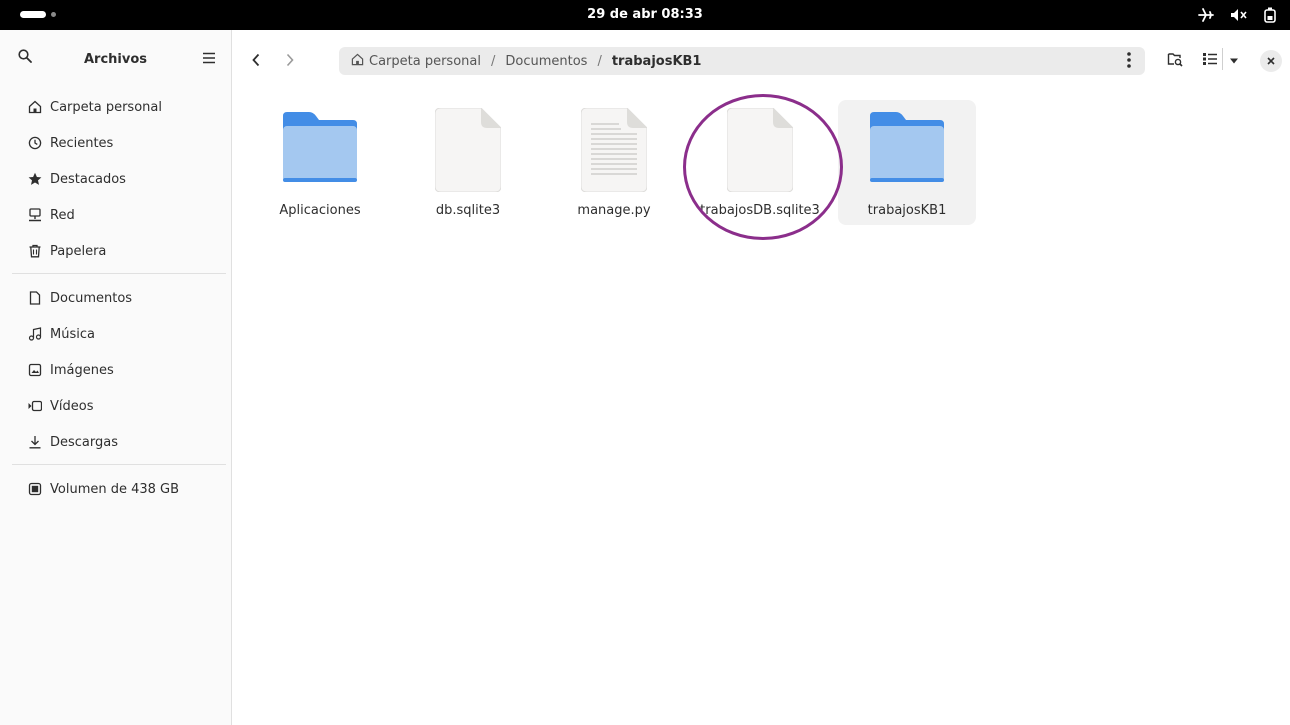 Image resolution: width=1290 pixels, height=725 pixels. I want to click on network-icon, so click(35, 215).